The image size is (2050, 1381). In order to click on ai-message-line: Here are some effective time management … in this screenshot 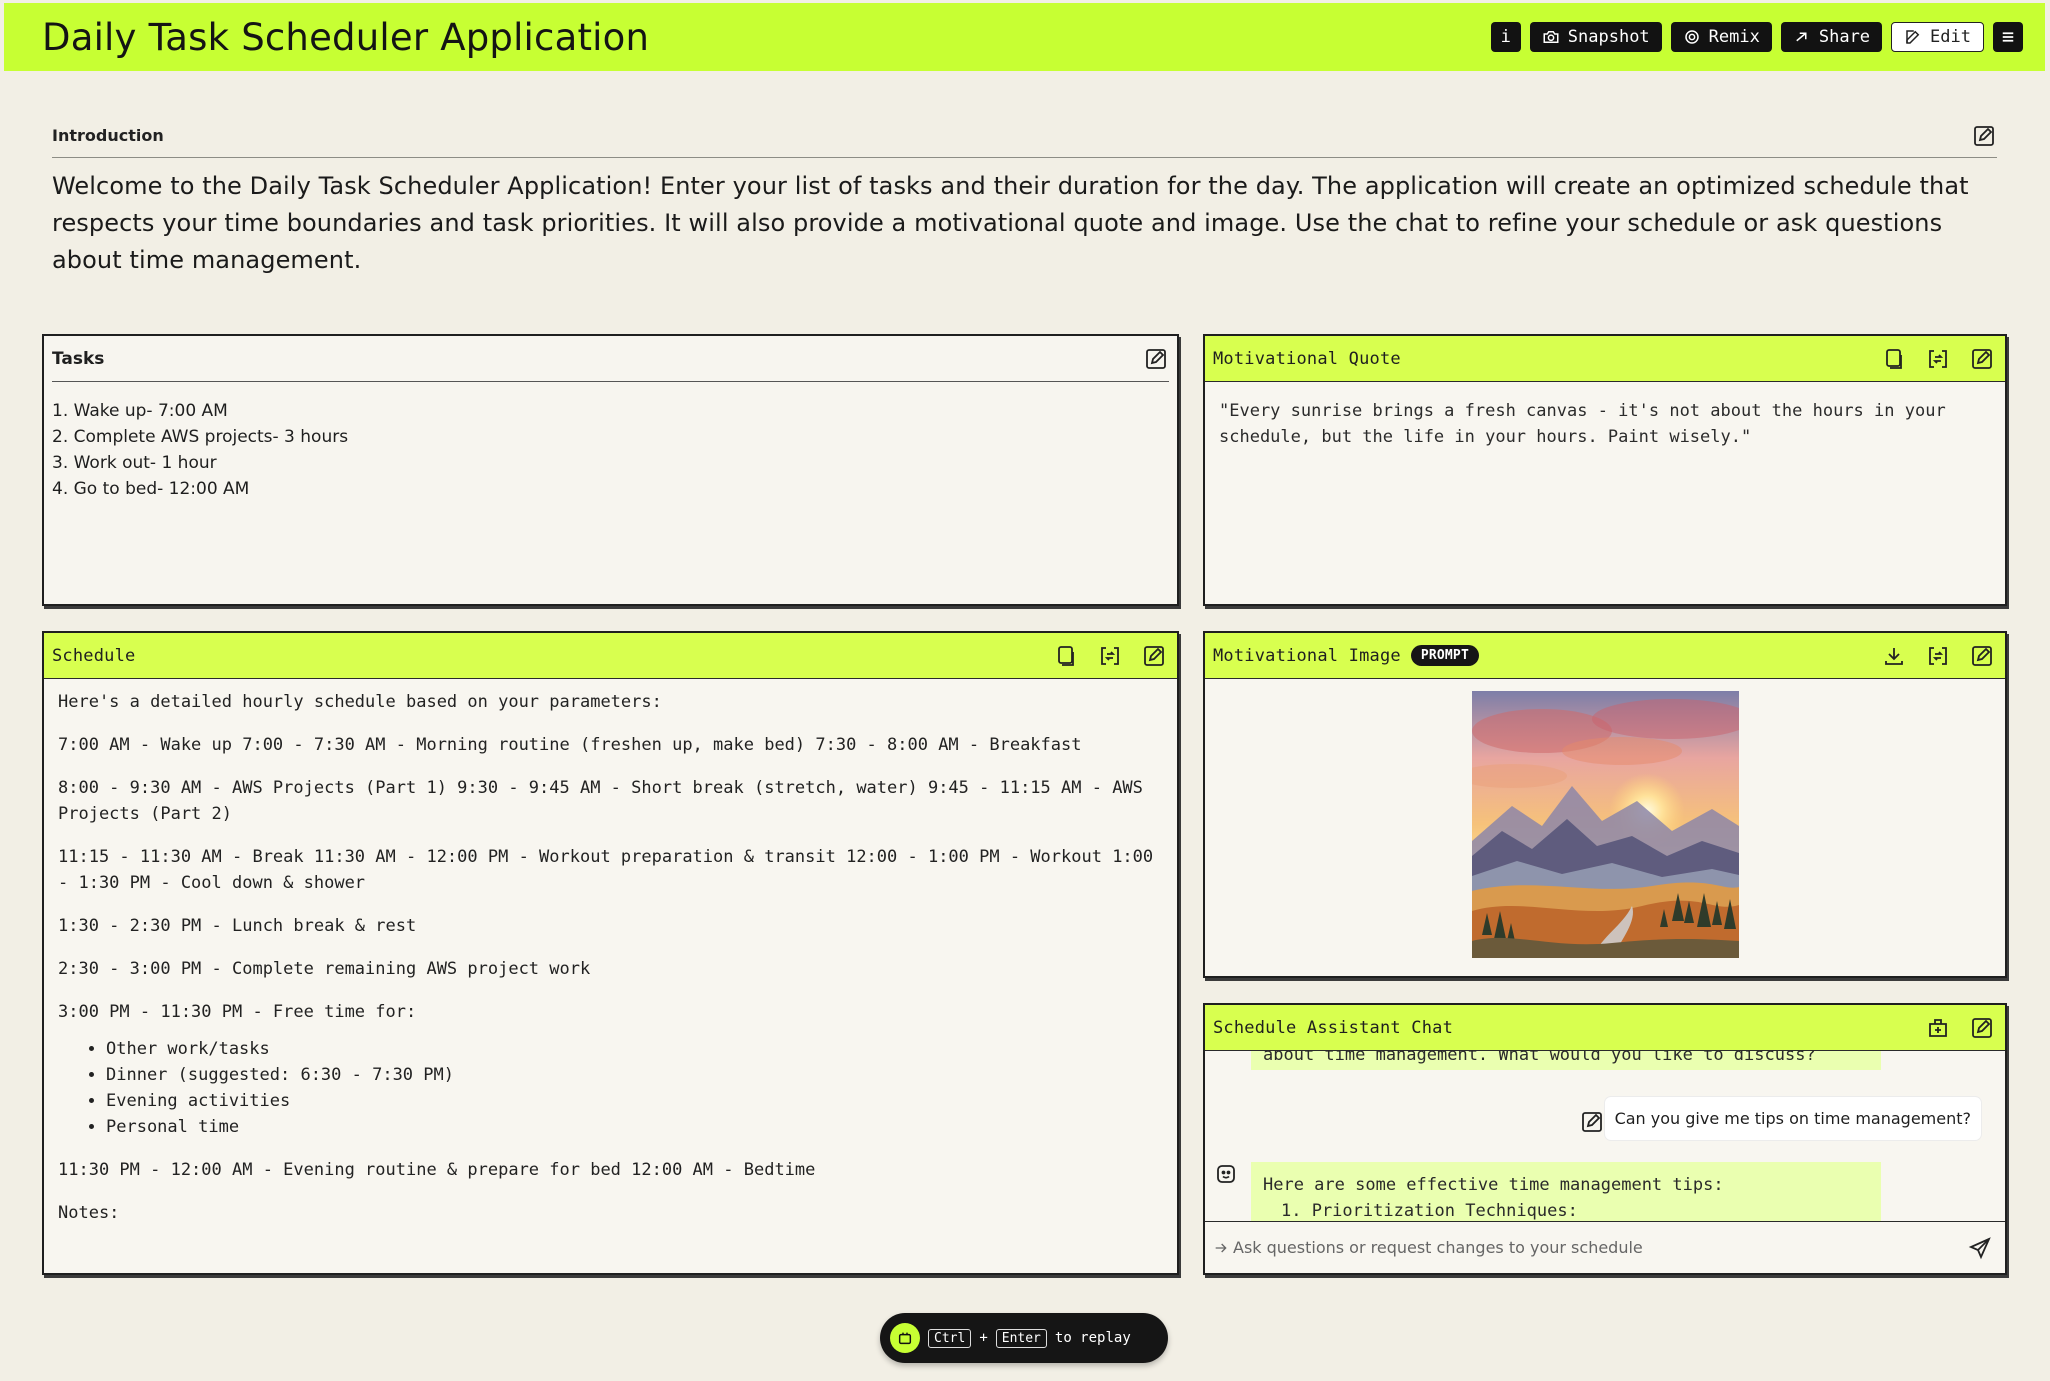, I will do `click(1493, 1185)`.